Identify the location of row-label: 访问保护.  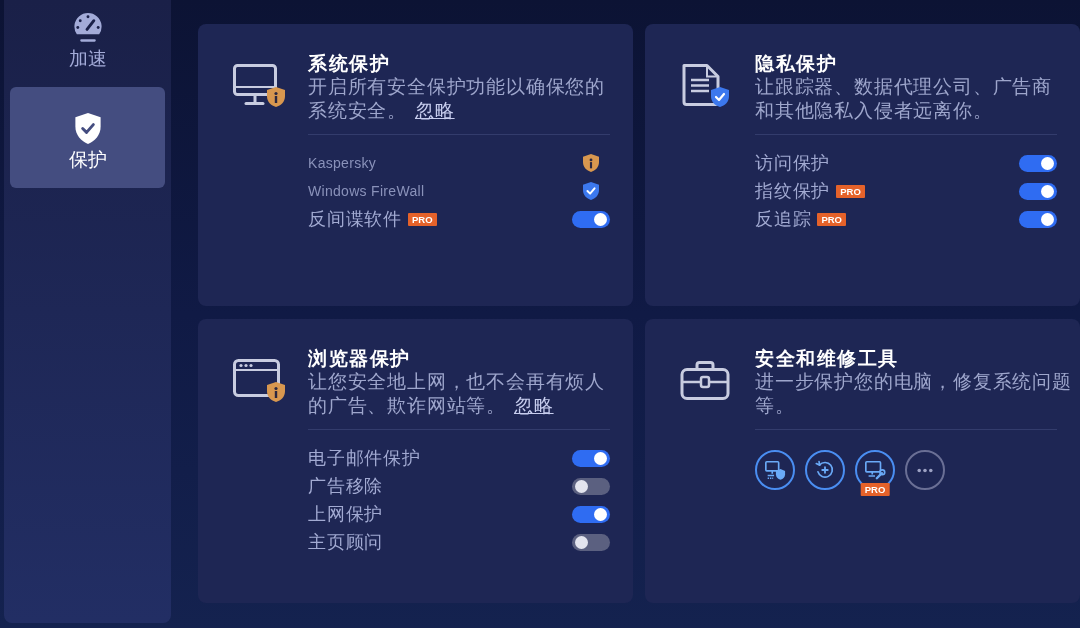
(793, 163).